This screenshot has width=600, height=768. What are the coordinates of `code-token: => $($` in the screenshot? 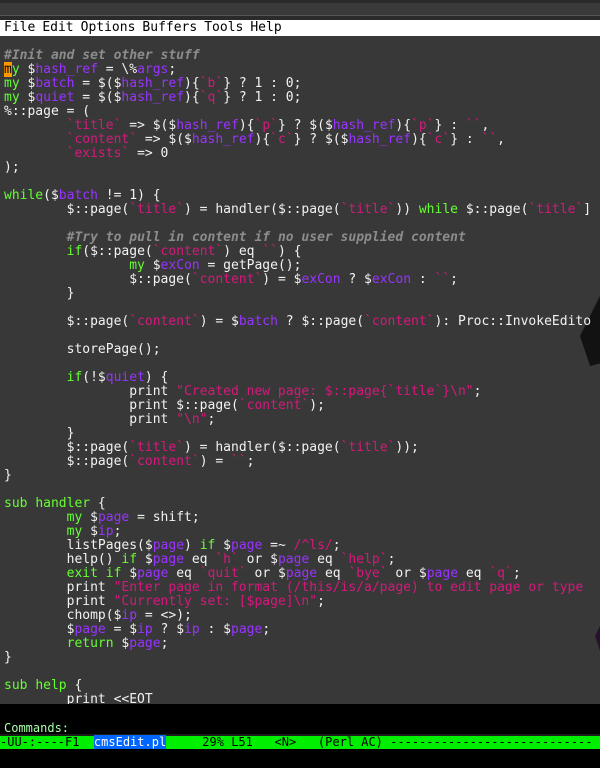 It's located at (149, 125).